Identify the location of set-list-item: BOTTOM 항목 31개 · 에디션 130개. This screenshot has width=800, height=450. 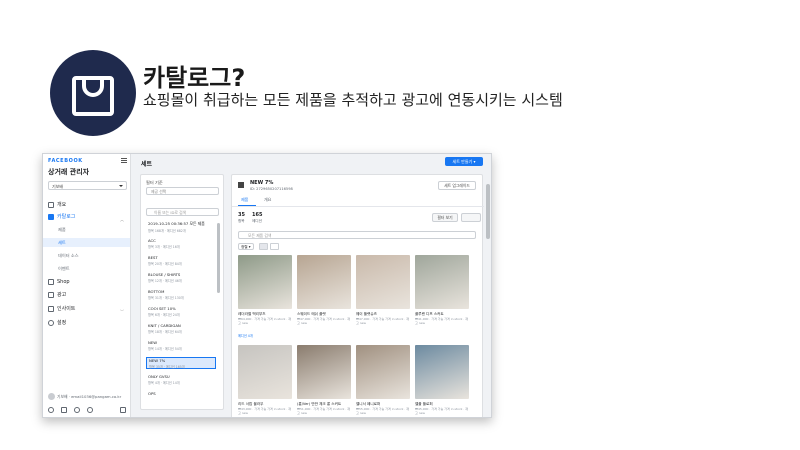
(181, 295).